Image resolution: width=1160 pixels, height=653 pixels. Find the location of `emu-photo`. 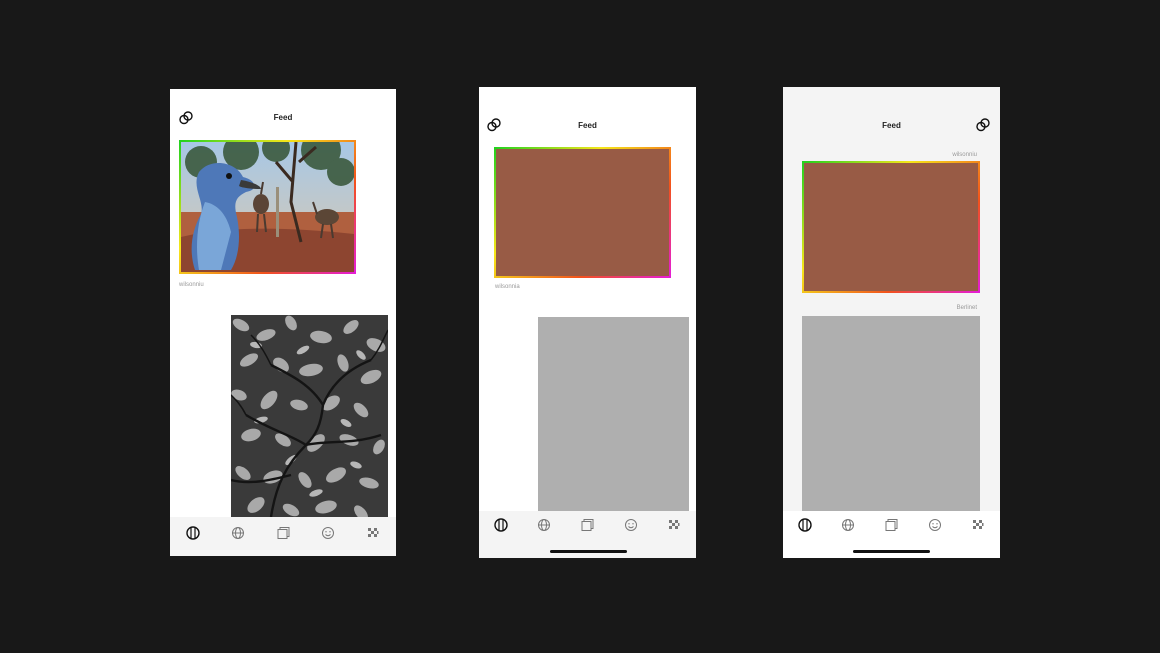

emu-photo is located at coordinates (267, 207).